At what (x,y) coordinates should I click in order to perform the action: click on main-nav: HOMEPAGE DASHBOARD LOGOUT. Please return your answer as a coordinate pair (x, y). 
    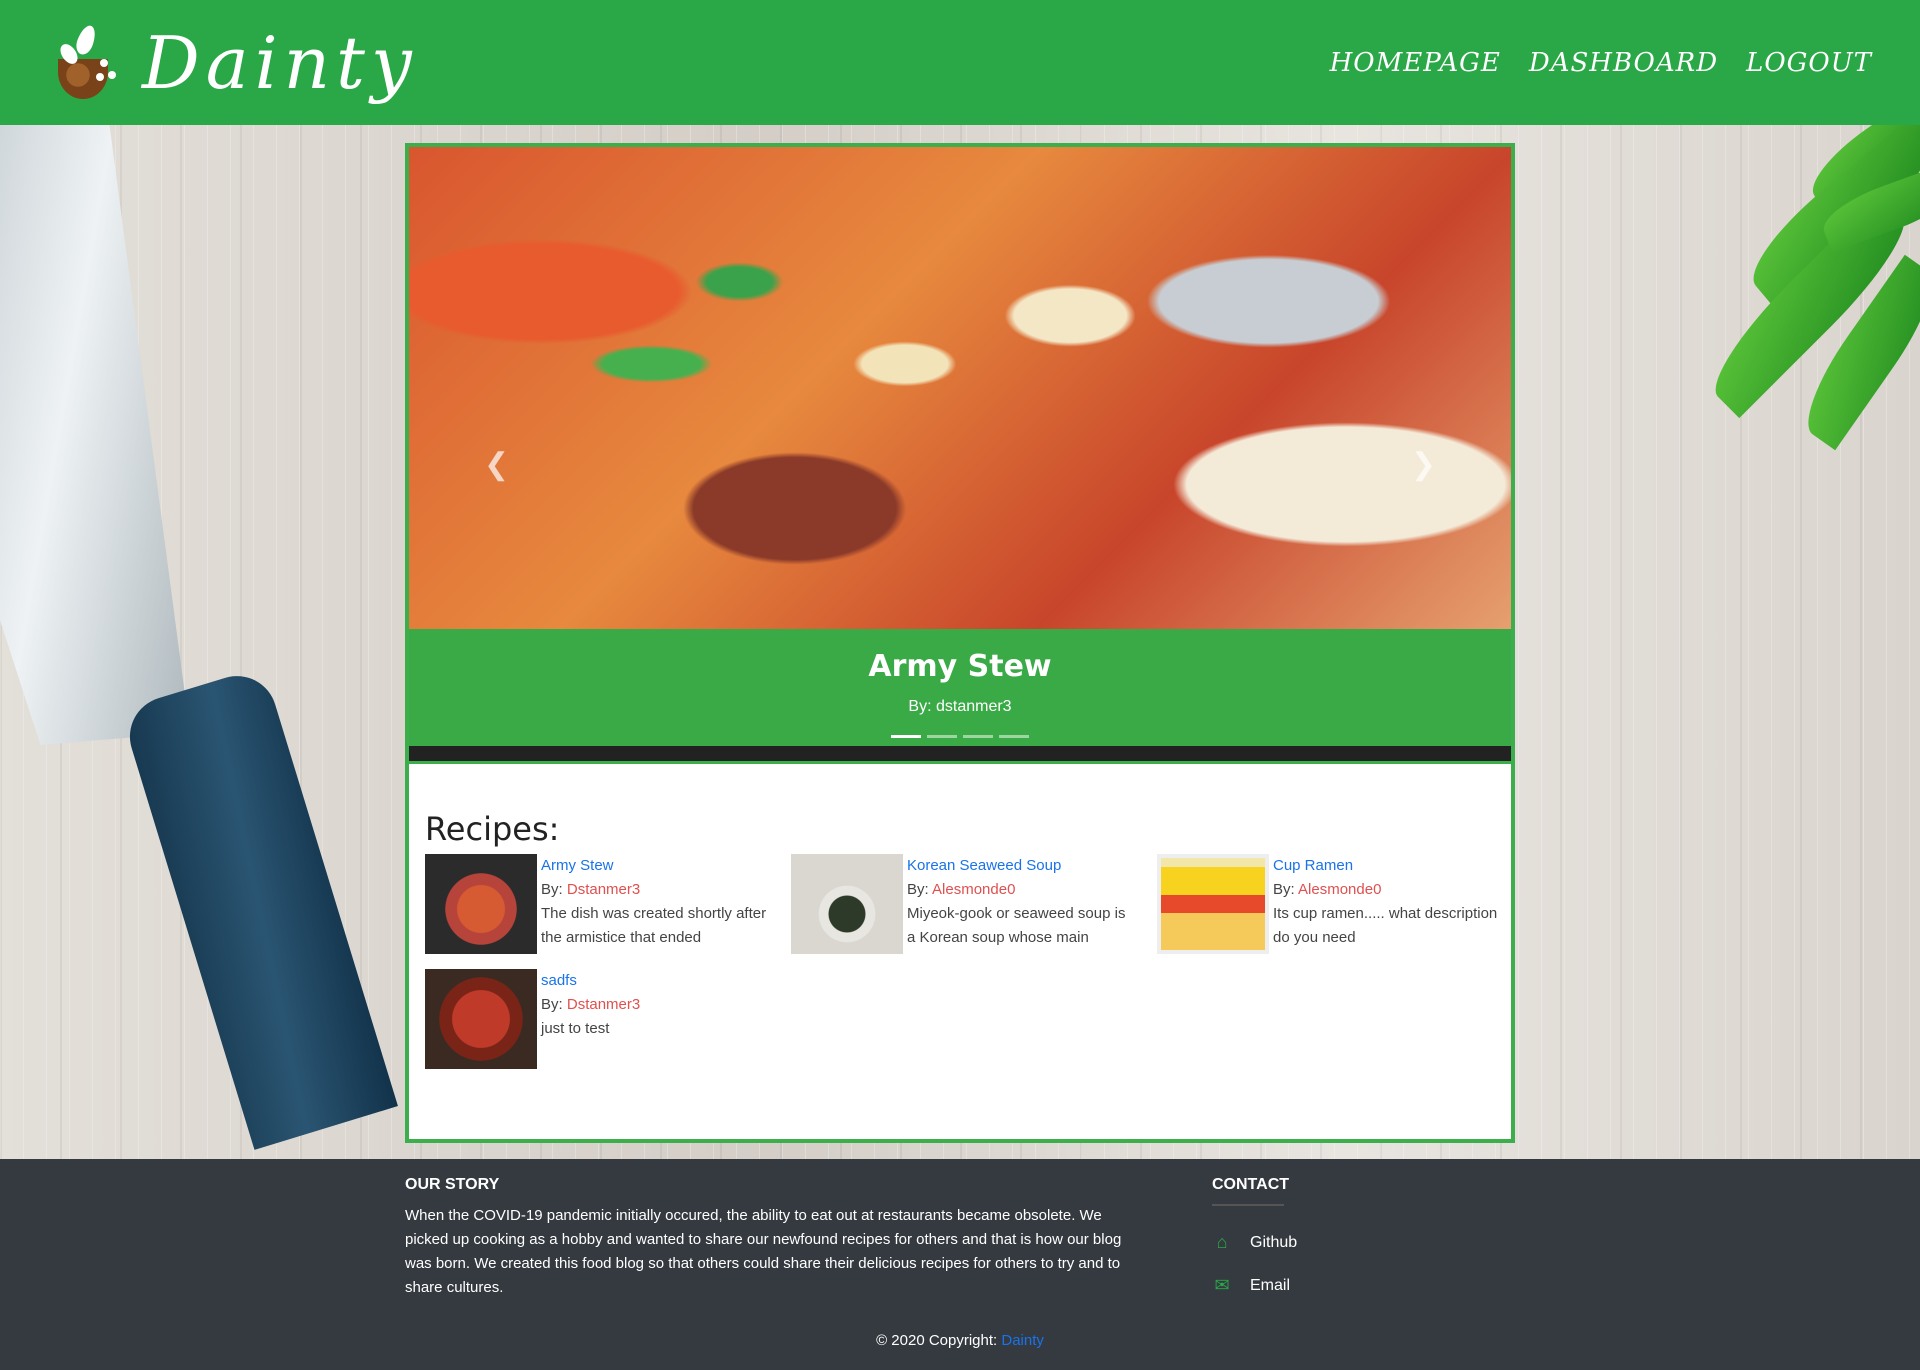
    Looking at the image, I should click on (1601, 63).